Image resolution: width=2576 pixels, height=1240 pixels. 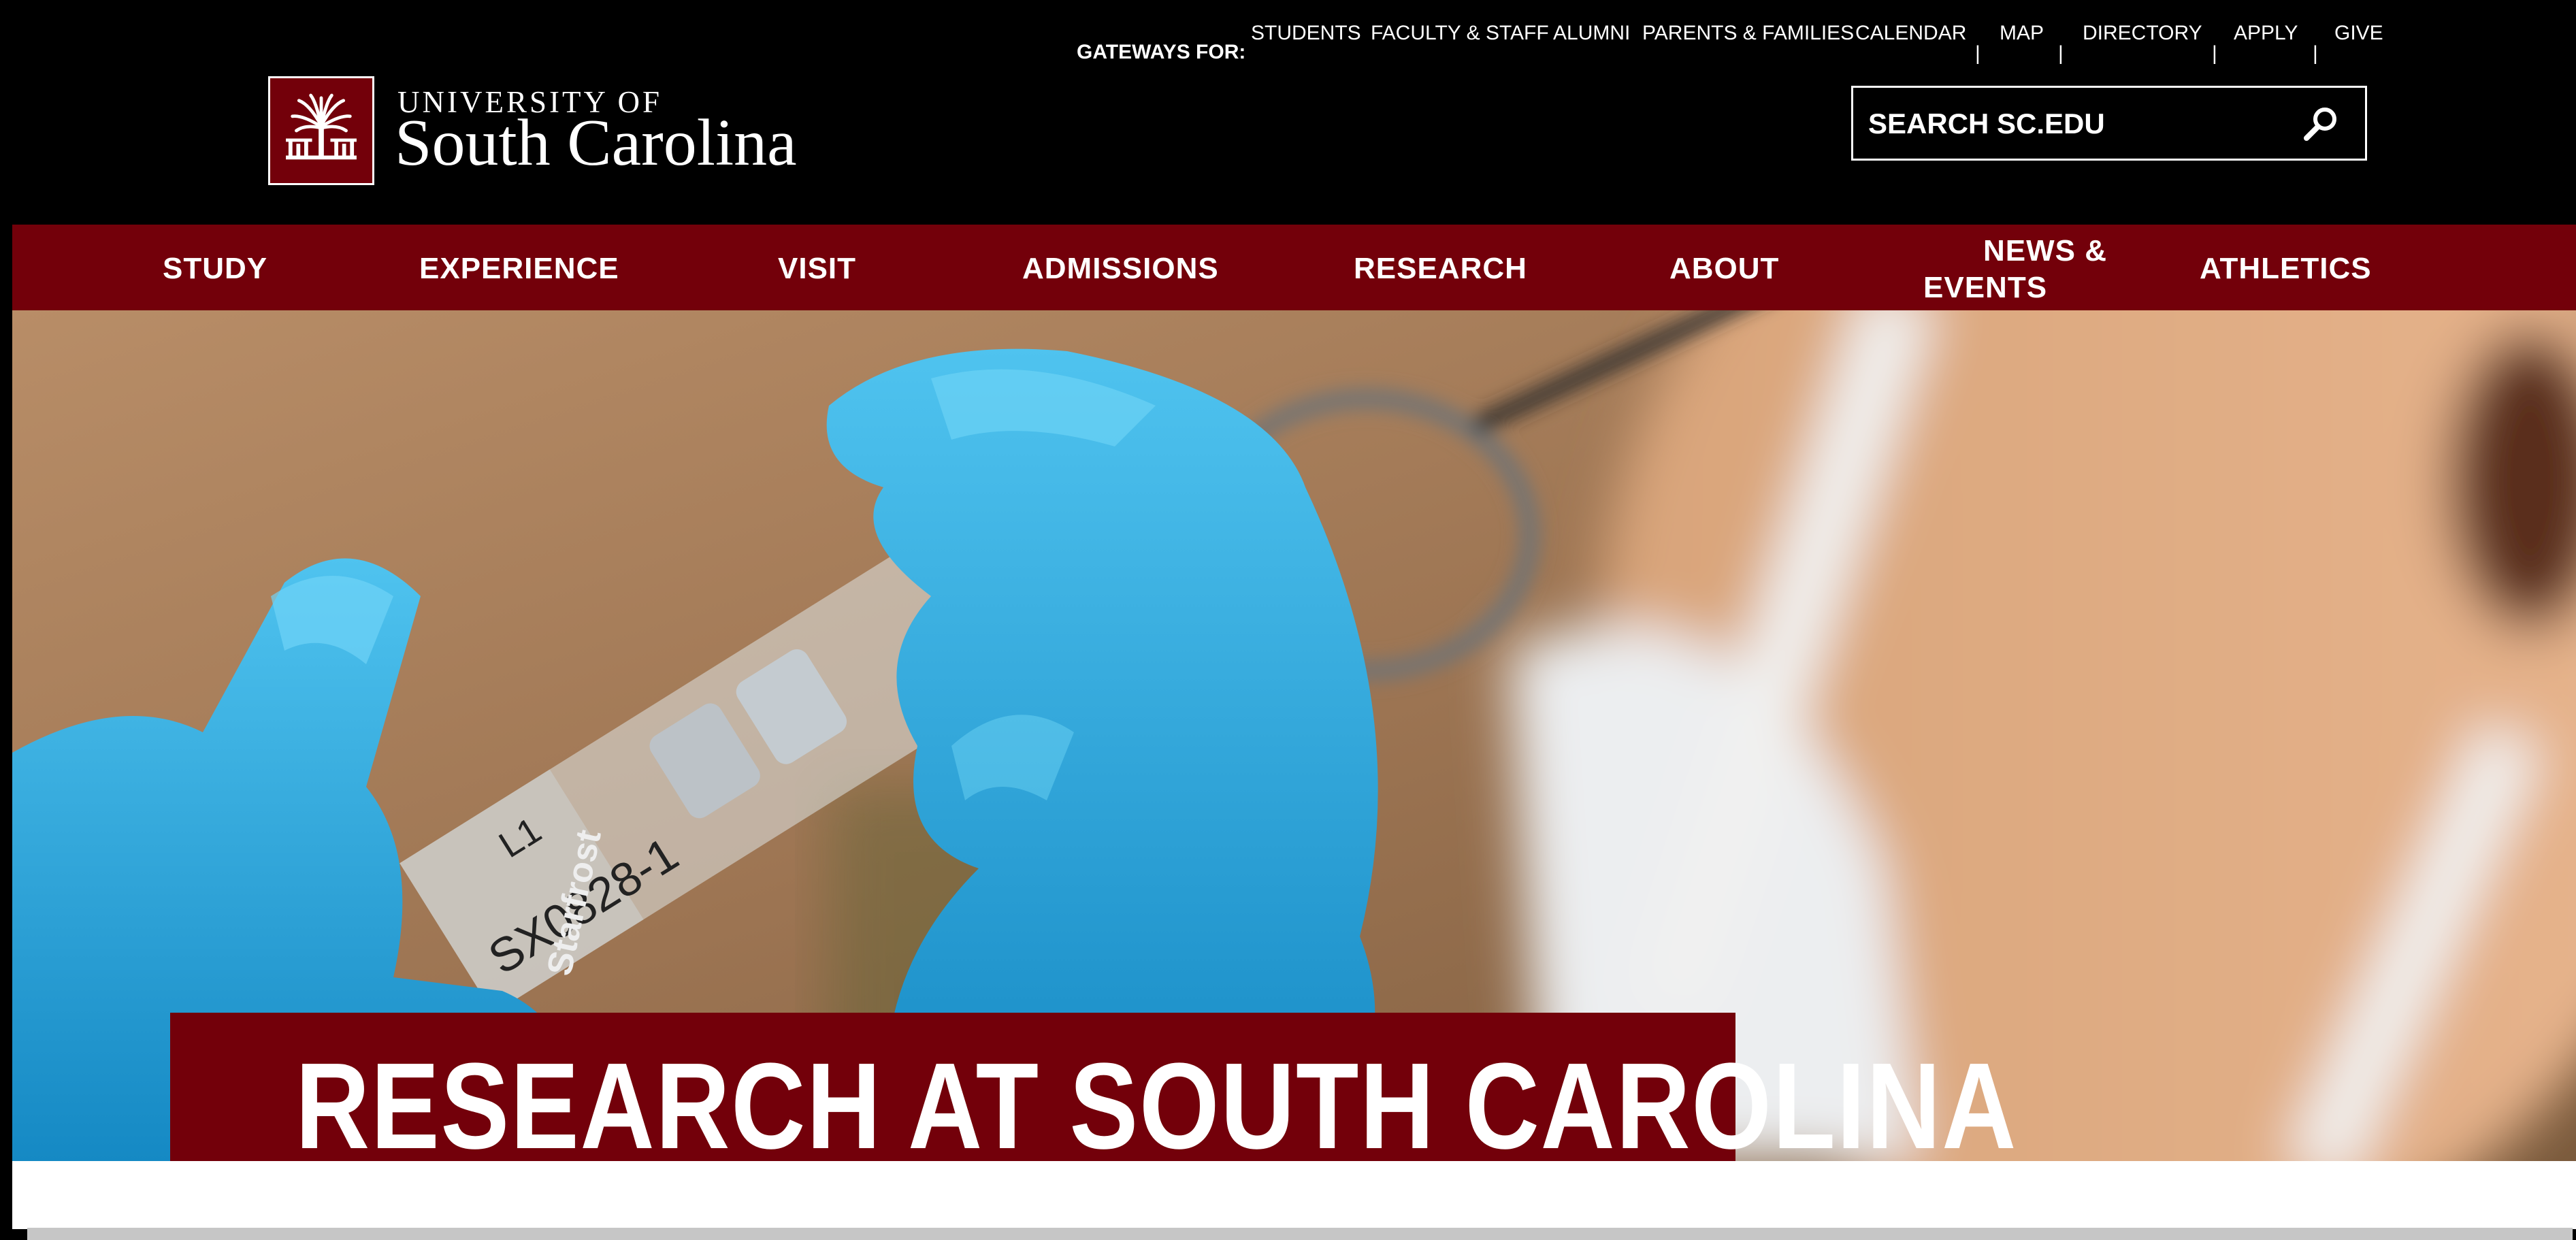 I want to click on gateway-link-label: FACULTY & STAFF, so click(x=1460, y=33).